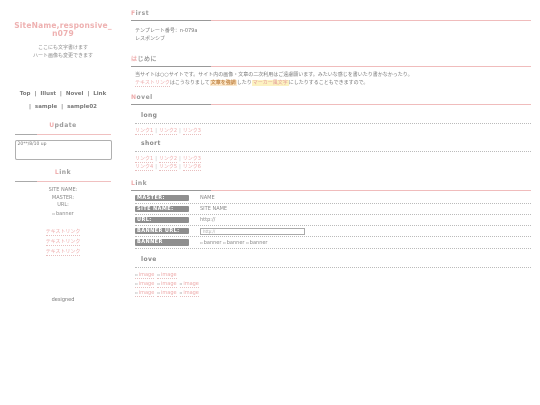  I want to click on novel-heading-rest: ovel, so click(144, 97).